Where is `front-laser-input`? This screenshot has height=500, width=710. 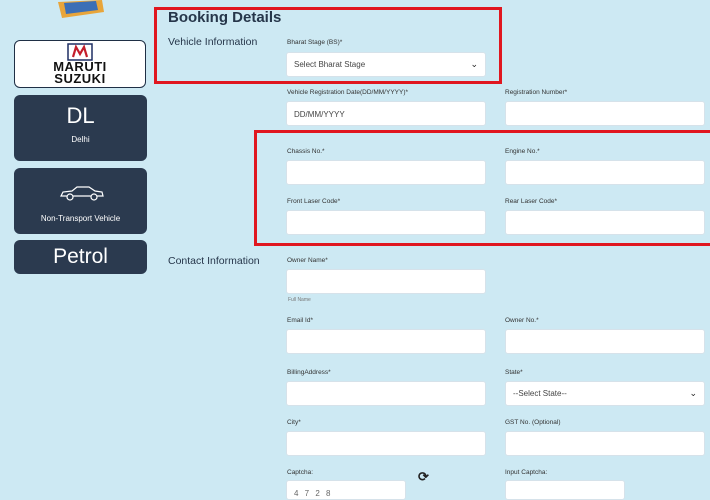
front-laser-input is located at coordinates (386, 222).